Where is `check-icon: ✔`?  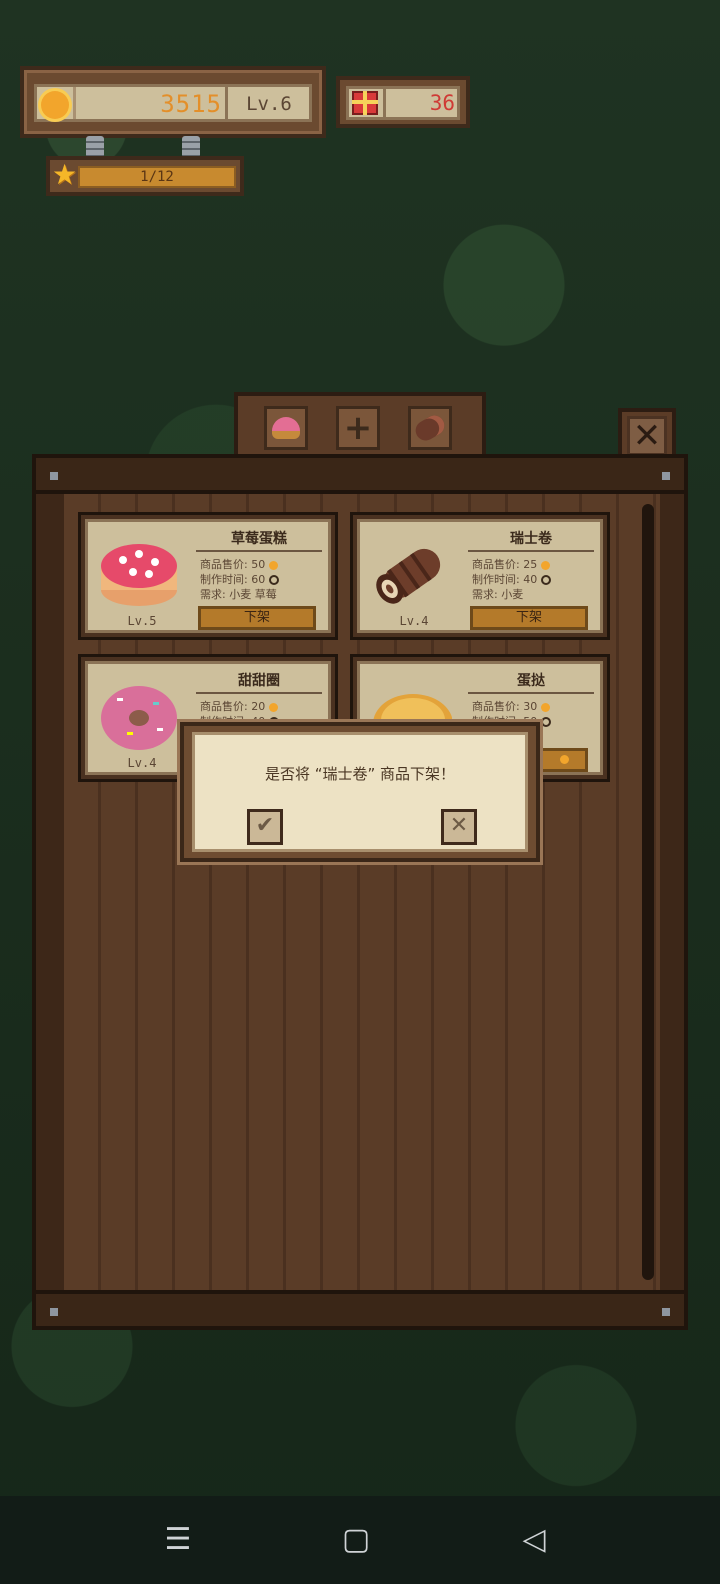 check-icon: ✔ is located at coordinates (265, 825).